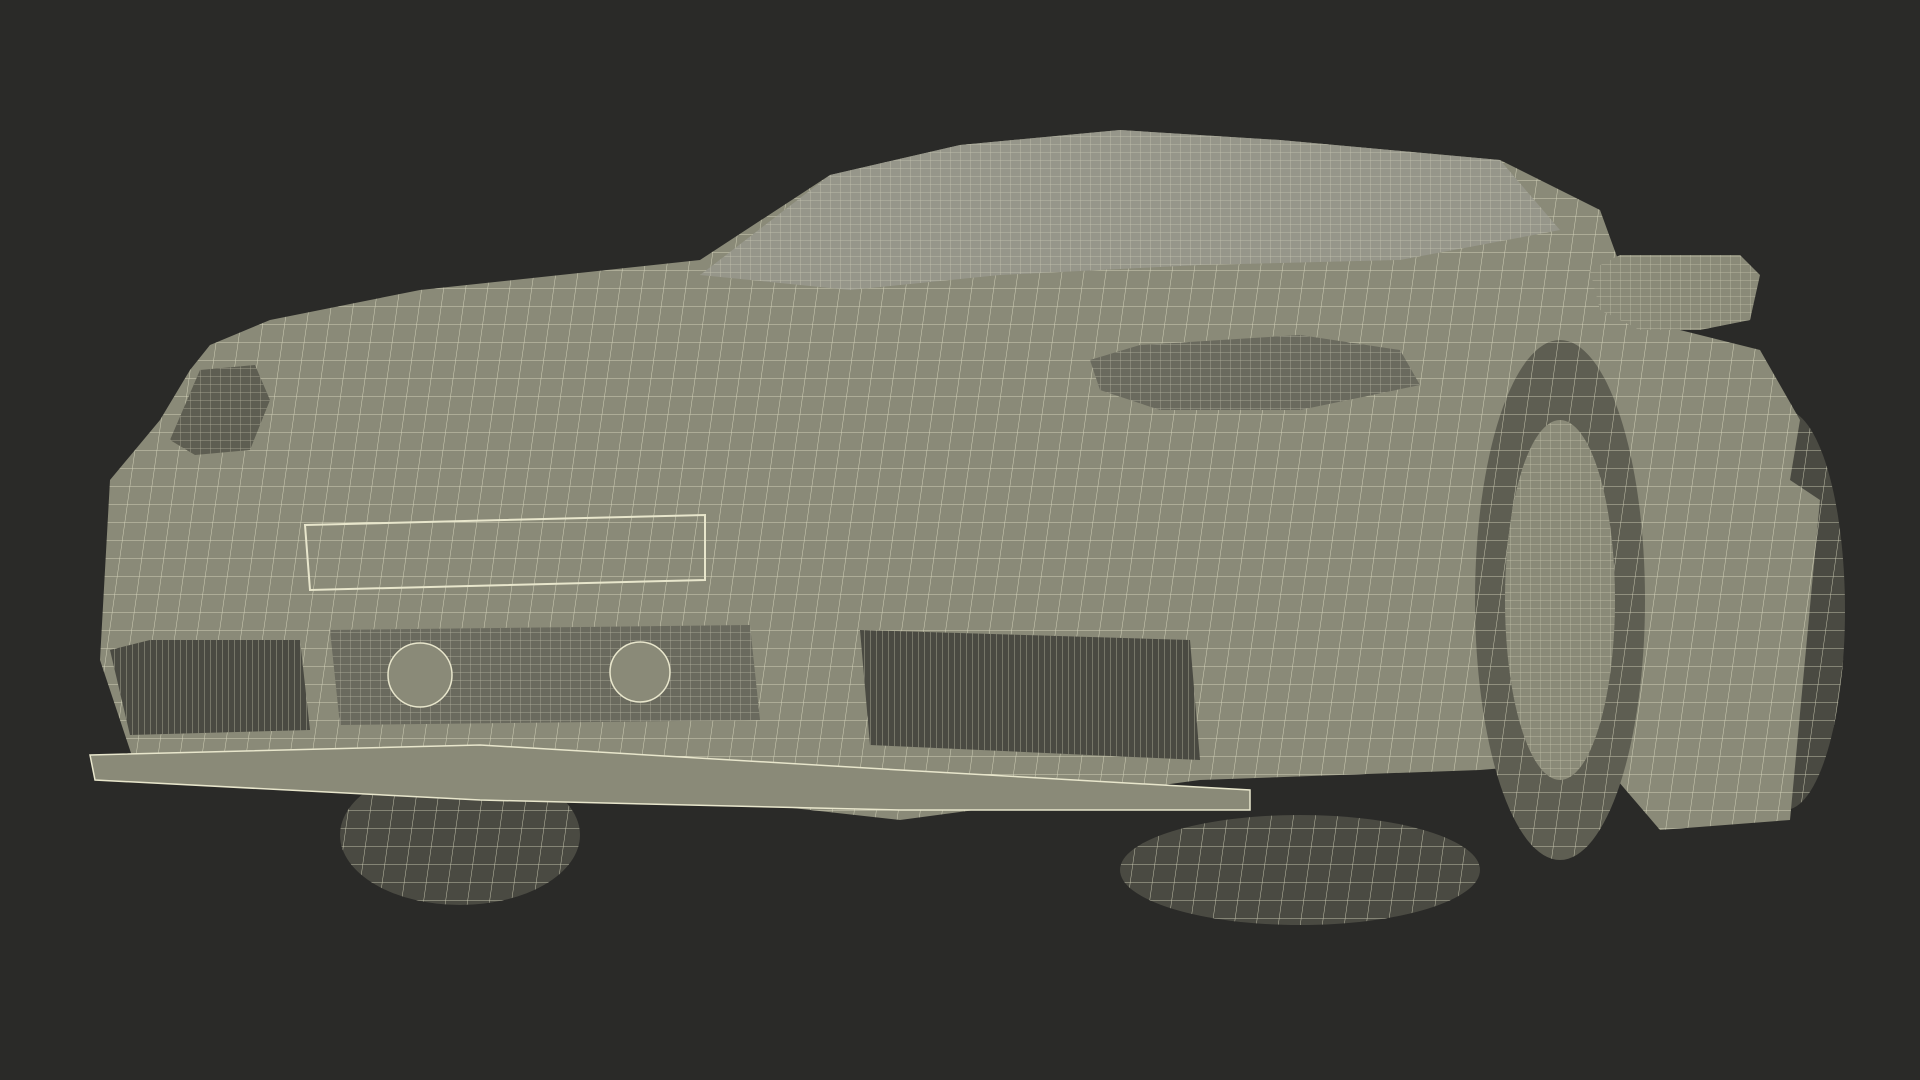  Describe the element at coordinates (504, 552) in the screenshot. I see `license-plate` at that location.